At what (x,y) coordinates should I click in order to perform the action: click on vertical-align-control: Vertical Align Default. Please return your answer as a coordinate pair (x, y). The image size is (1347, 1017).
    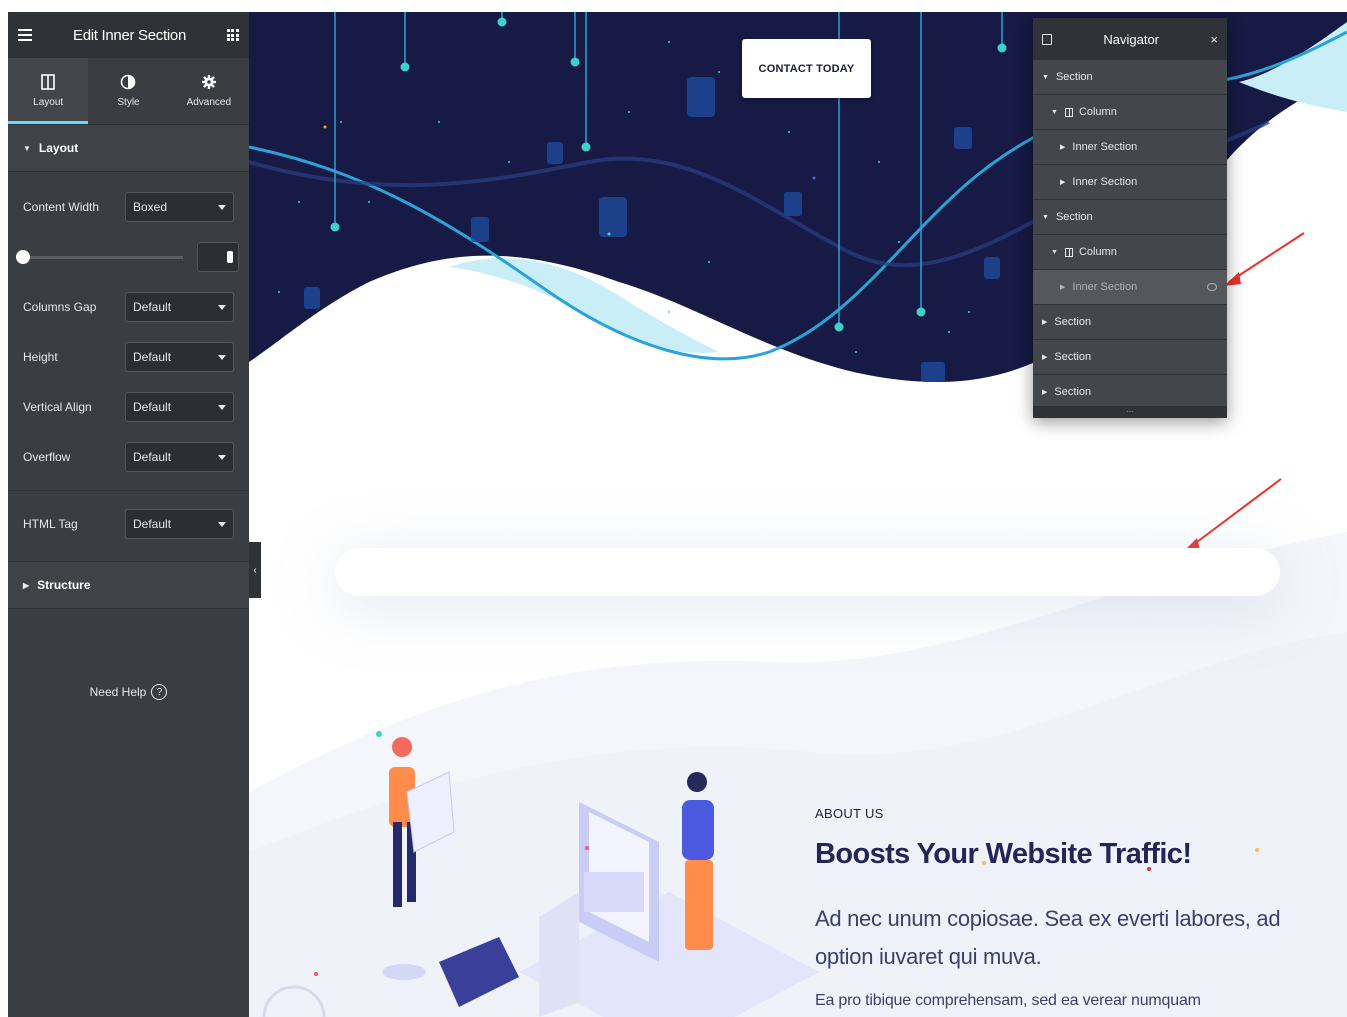
    Looking at the image, I should click on (128, 407).